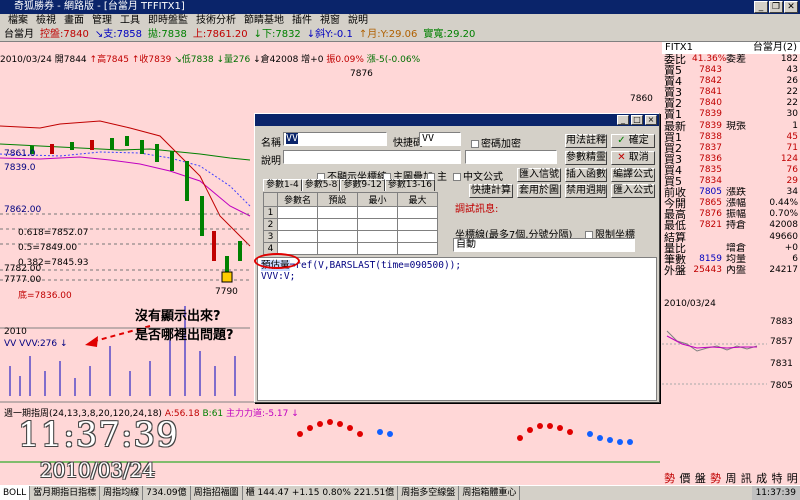 The image size is (800, 500). Describe the element at coordinates (122, 493) in the screenshot. I see `taskbar-item: 周指均線` at that location.